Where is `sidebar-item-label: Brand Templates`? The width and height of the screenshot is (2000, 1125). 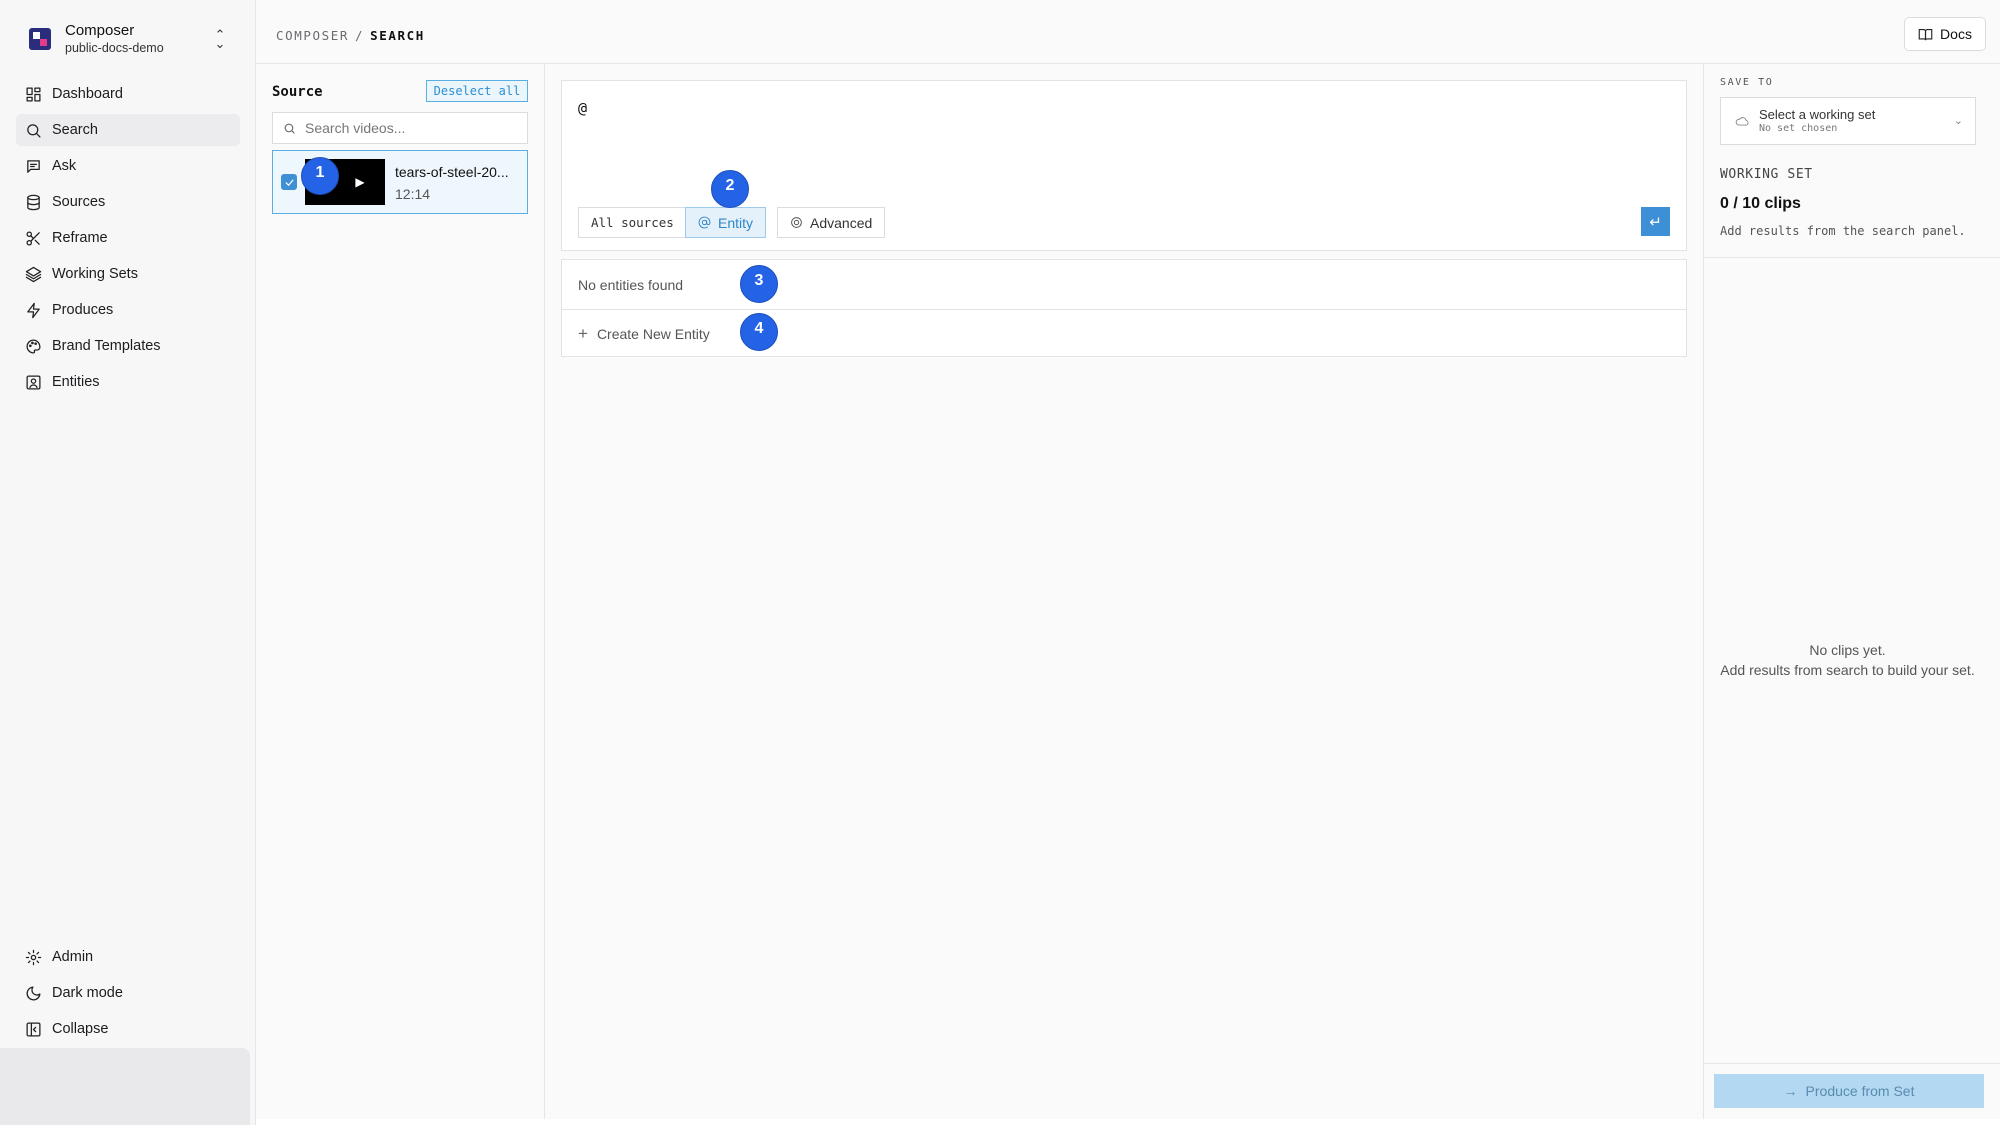 sidebar-item-label: Brand Templates is located at coordinates (106, 346).